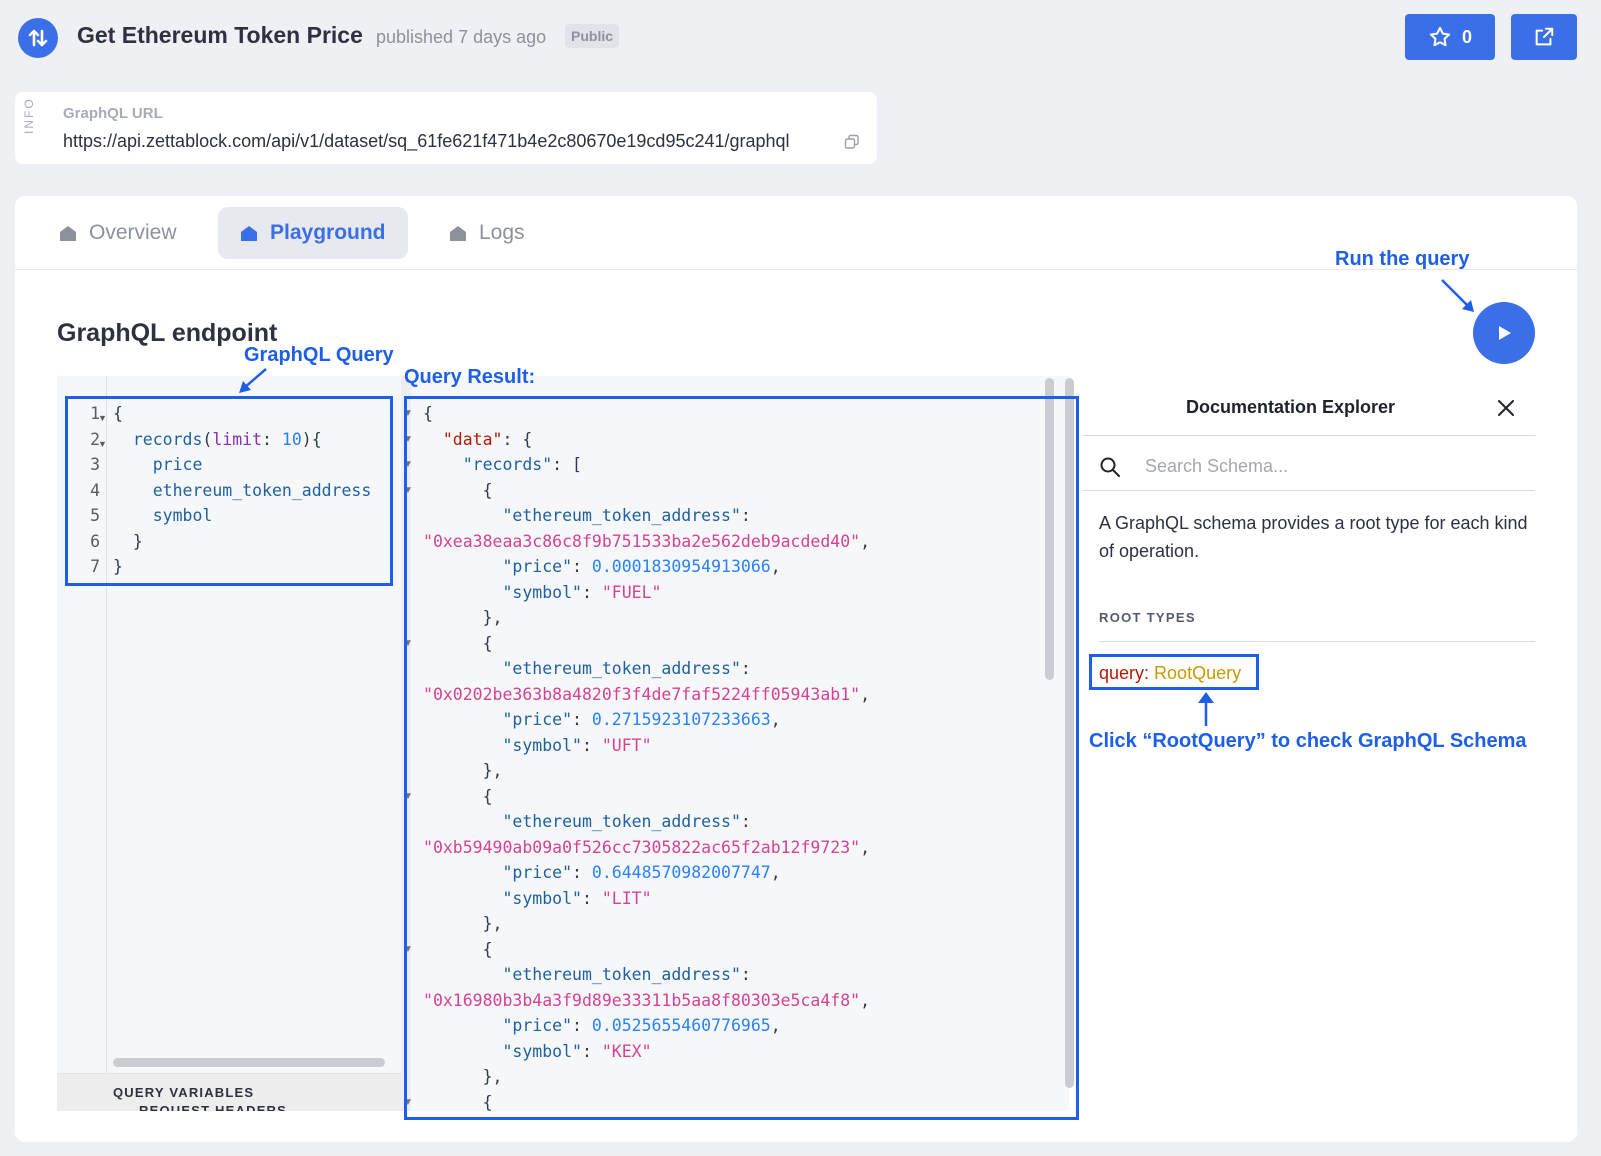 The image size is (1601, 1156). Describe the element at coordinates (1174, 672) in the screenshot. I see `rootquery-highlight-box` at that location.